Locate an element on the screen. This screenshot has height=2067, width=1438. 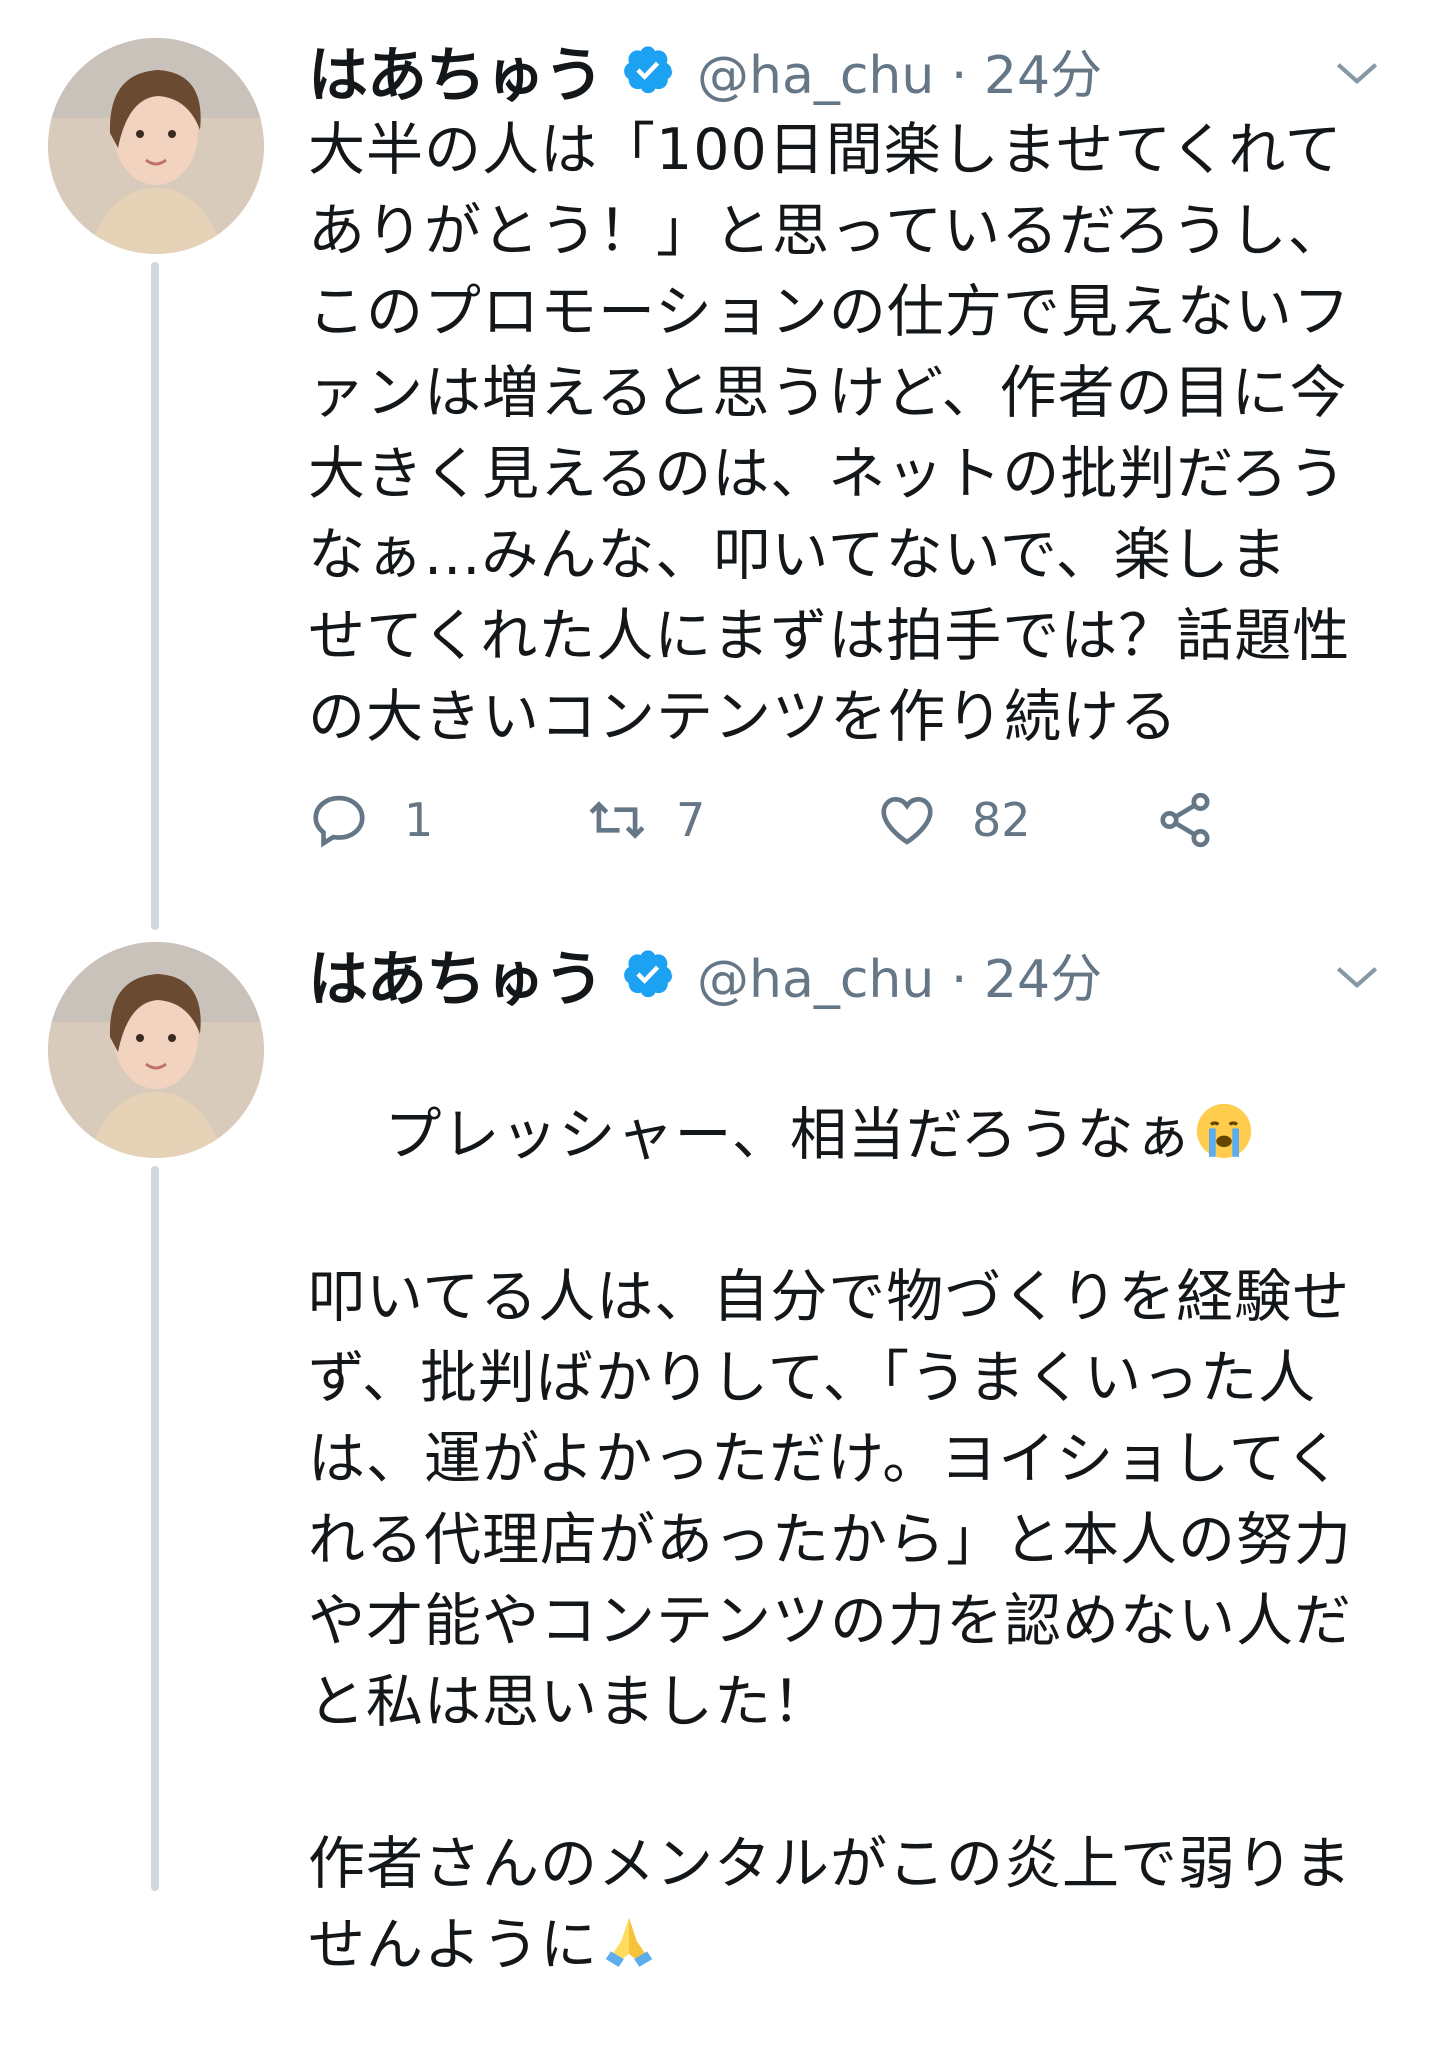
folded-hands-emoji is located at coordinates (629, 1942).